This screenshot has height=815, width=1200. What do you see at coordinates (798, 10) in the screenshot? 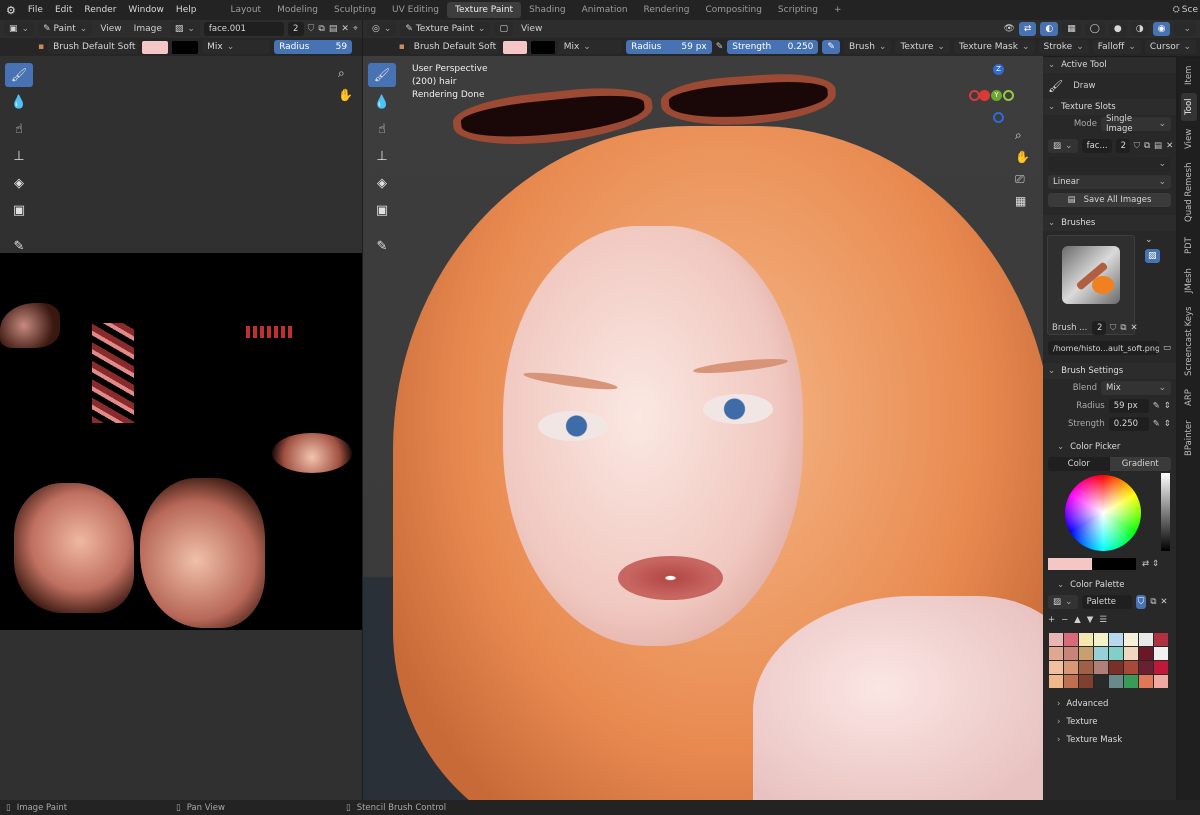
I see `tab-scripting: Scripting` at bounding box center [798, 10].